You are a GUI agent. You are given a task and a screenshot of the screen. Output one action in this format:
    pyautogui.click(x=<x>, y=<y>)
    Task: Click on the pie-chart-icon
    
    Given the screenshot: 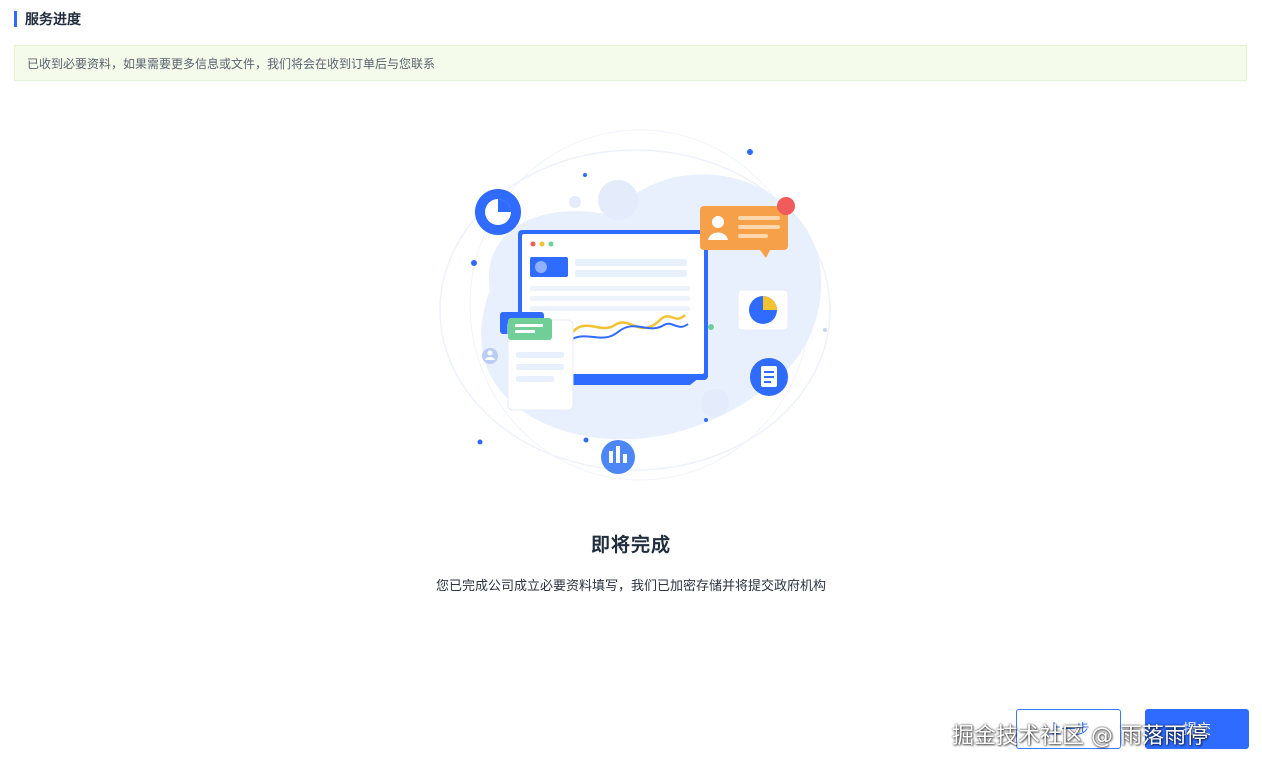 What is the action you would take?
    pyautogui.click(x=498, y=212)
    